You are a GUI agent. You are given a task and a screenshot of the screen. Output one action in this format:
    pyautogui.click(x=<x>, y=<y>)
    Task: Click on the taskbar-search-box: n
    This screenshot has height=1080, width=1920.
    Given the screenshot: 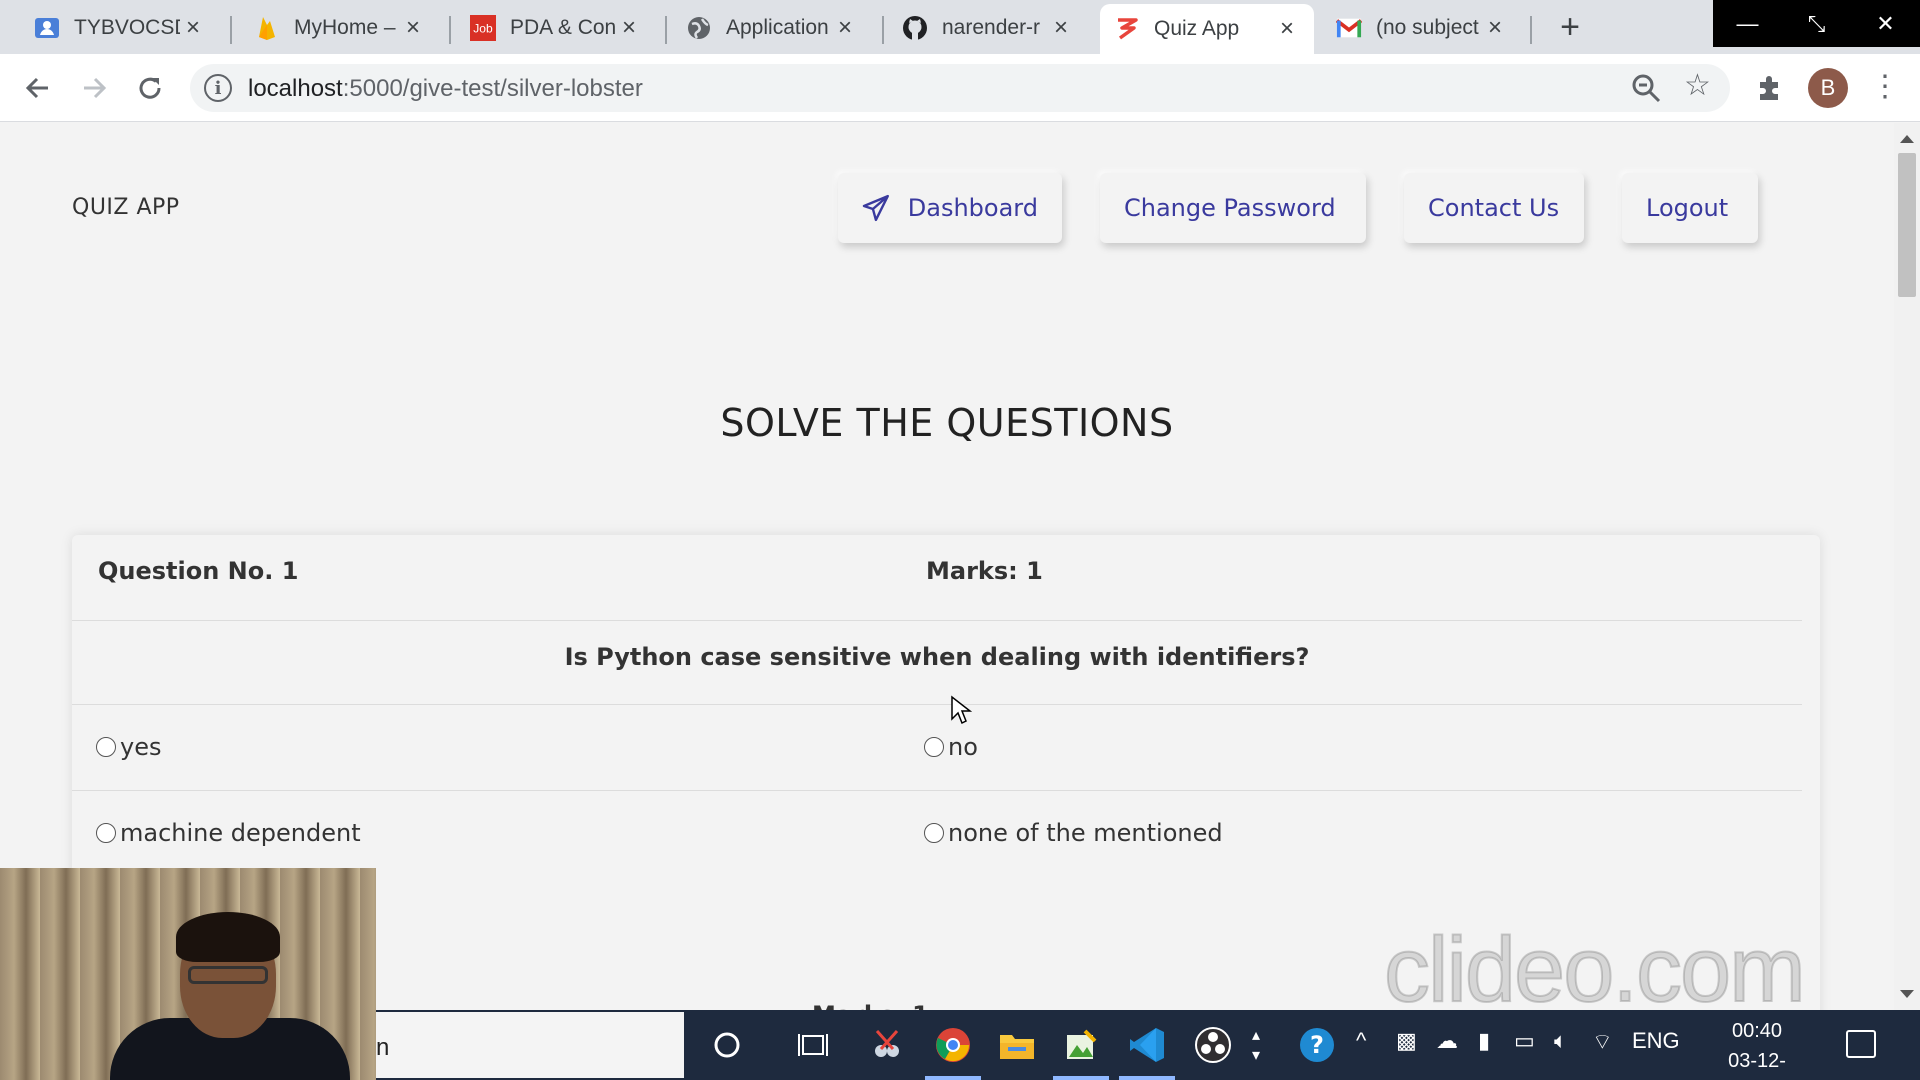 What is the action you would take?
    pyautogui.click(x=530, y=1045)
    